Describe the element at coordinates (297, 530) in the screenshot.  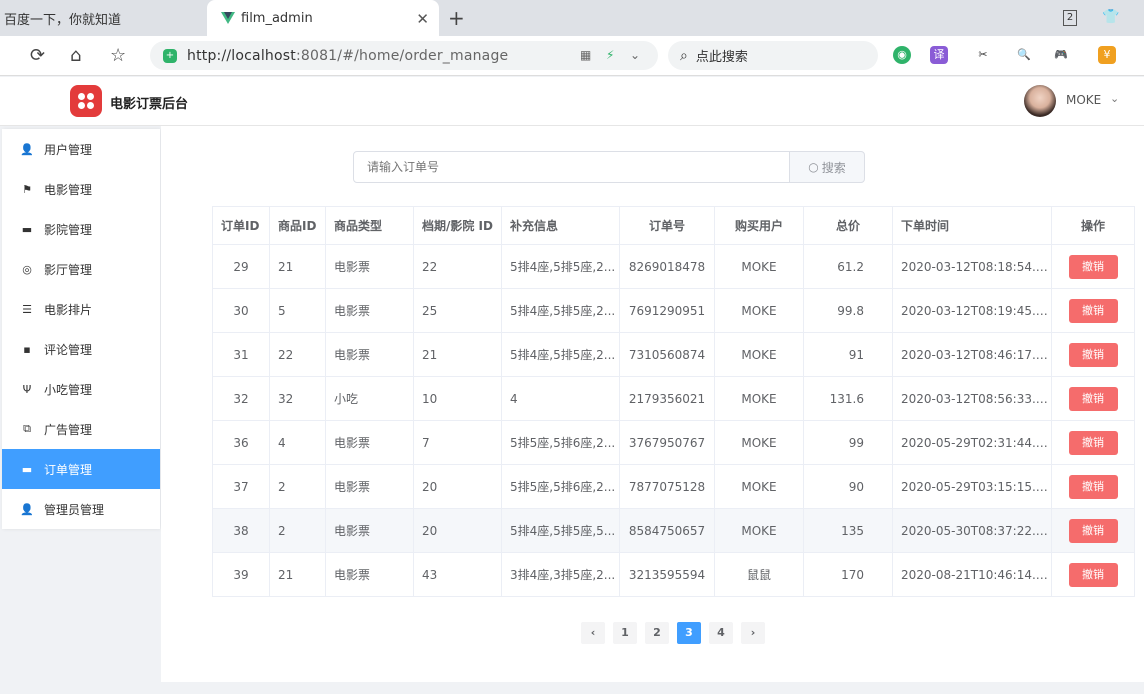
I see `table-cell: 2` at that location.